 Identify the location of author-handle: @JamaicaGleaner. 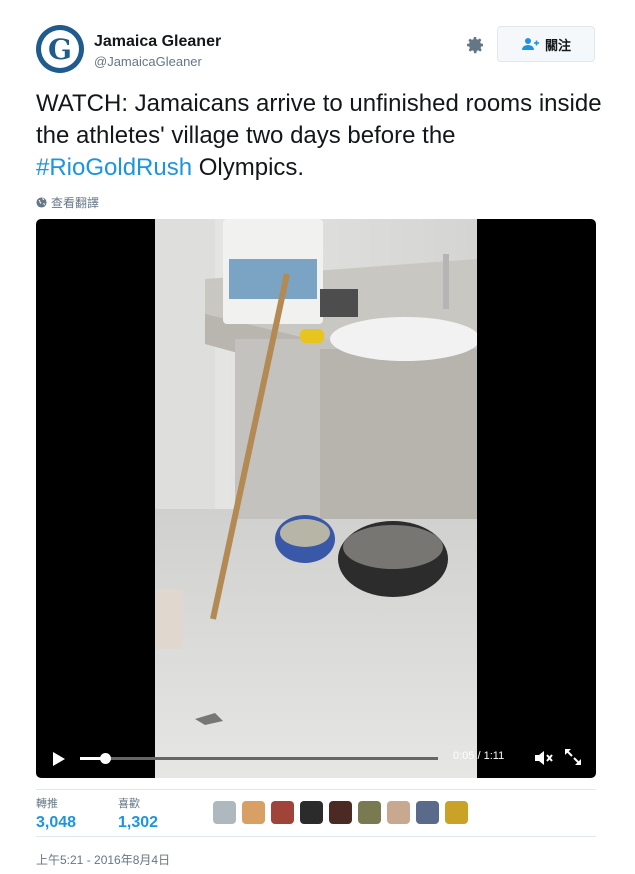
(148, 61).